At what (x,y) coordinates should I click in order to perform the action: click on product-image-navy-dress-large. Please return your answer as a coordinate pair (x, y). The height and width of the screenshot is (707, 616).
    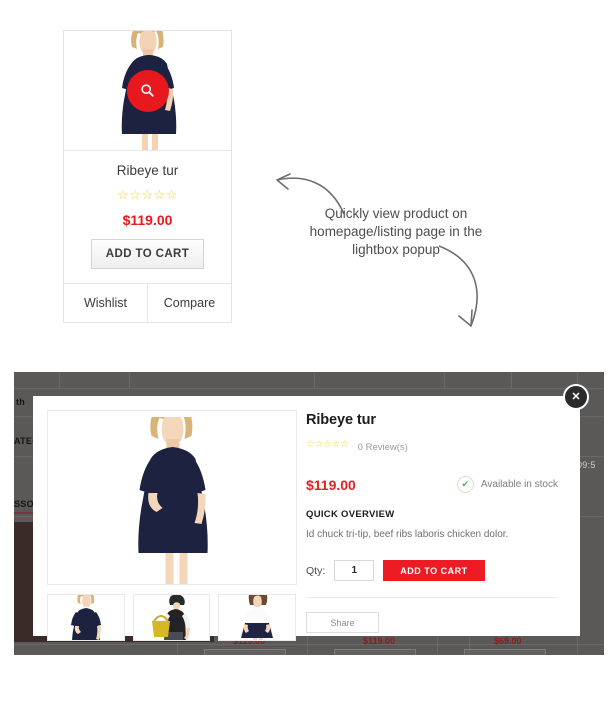
    Looking at the image, I should click on (172, 500).